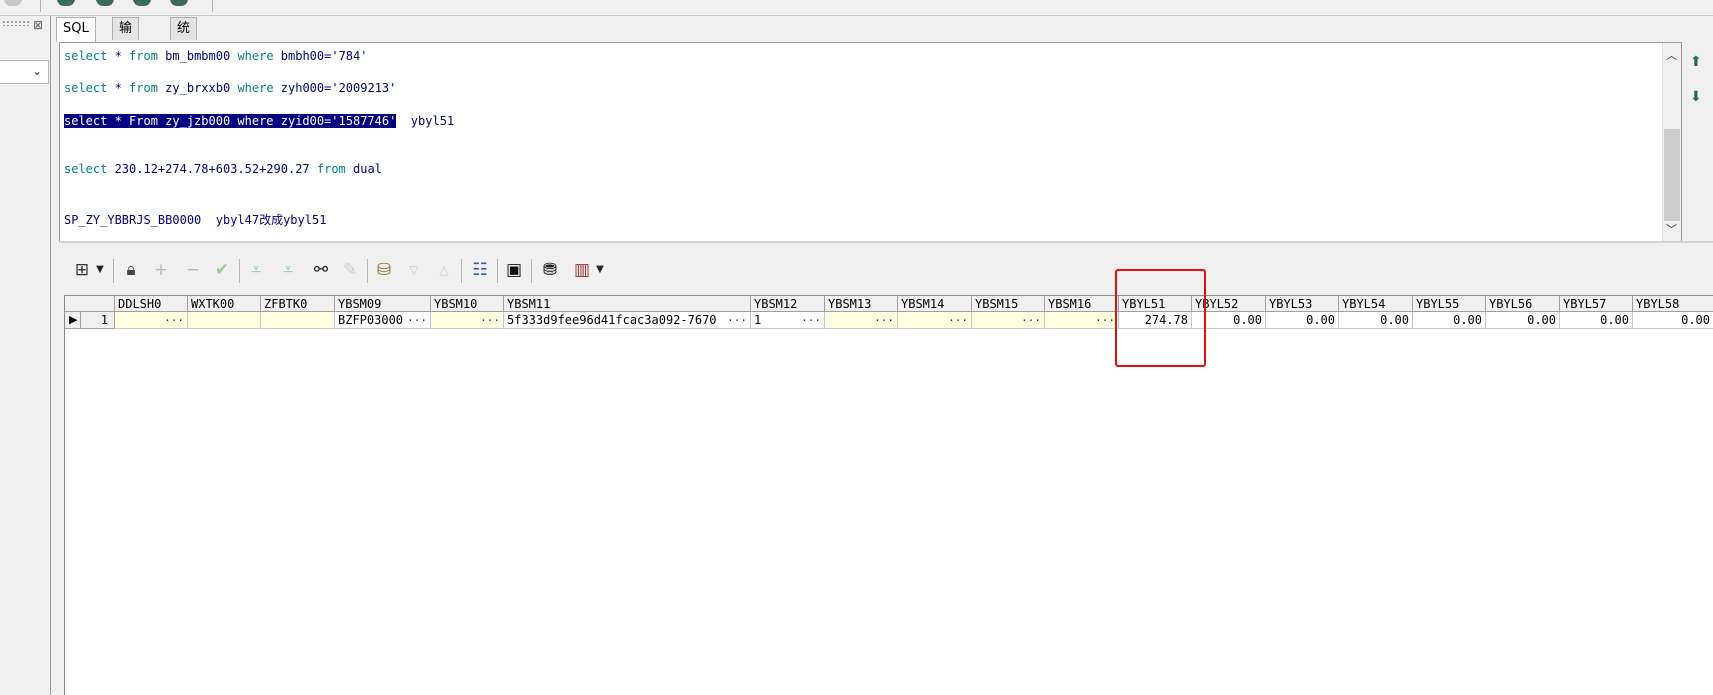  I want to click on editor-scrollbar: ︿ ﹀, so click(1671, 142).